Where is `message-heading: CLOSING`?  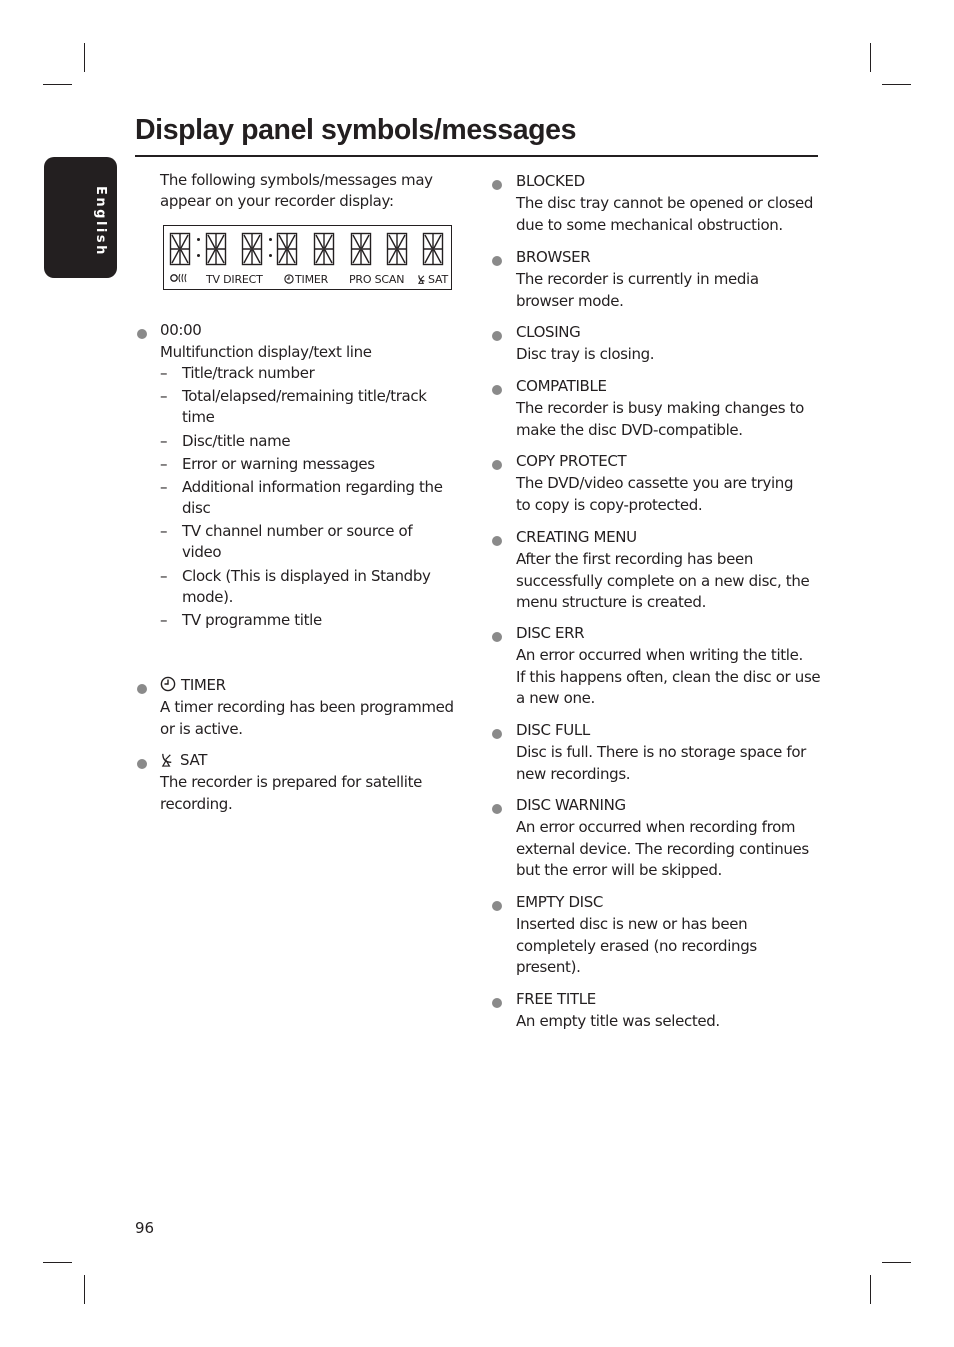
message-heading: CLOSING is located at coordinates (548, 332).